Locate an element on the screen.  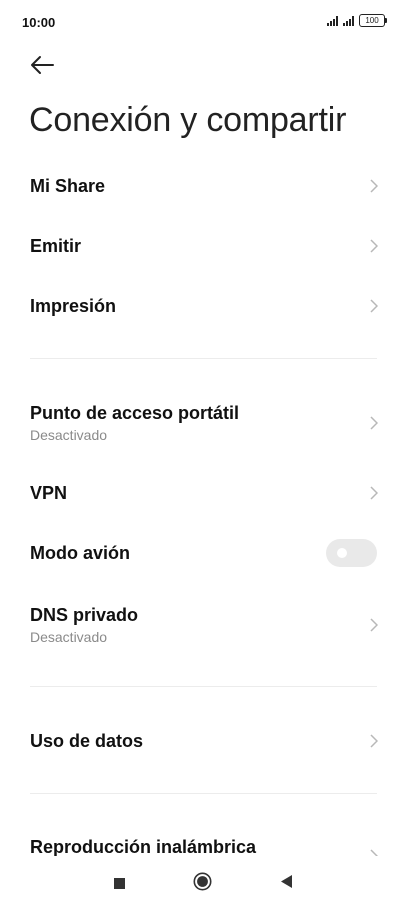
item-label: VPN is located at coordinates (49, 493).